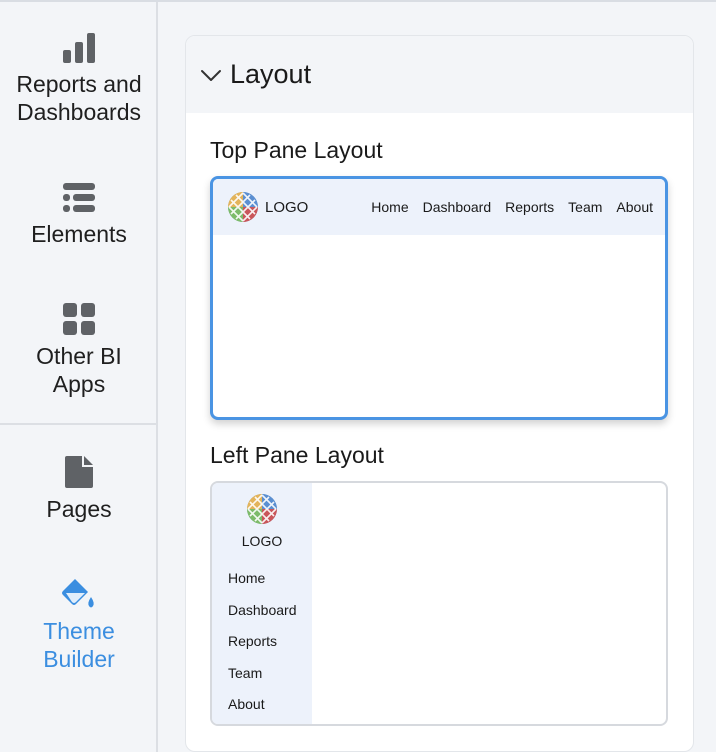 The width and height of the screenshot is (716, 752). I want to click on apps-grid-icon, so click(79, 319).